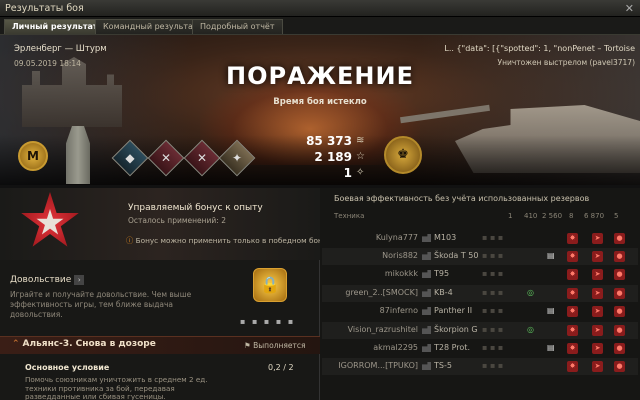 The width and height of the screenshot is (640, 400). What do you see at coordinates (445, 237) in the screenshot?
I see `tank-name: M103` at bounding box center [445, 237].